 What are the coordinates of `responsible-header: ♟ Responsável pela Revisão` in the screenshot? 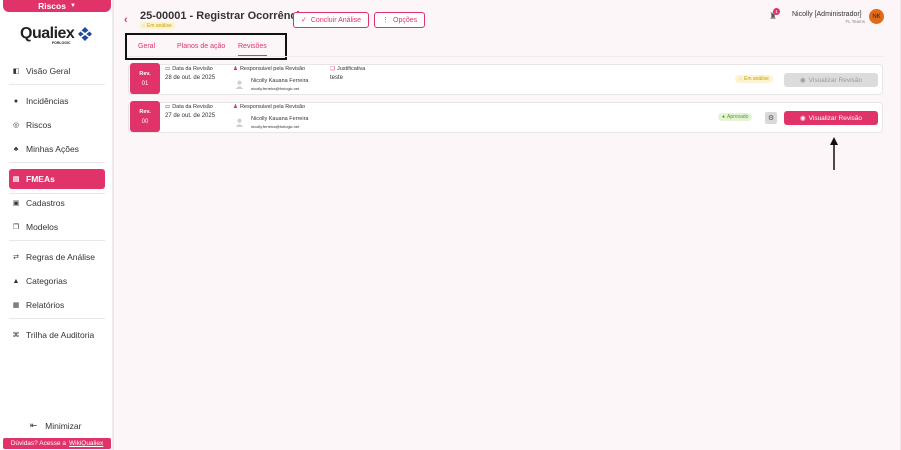 It's located at (269, 69).